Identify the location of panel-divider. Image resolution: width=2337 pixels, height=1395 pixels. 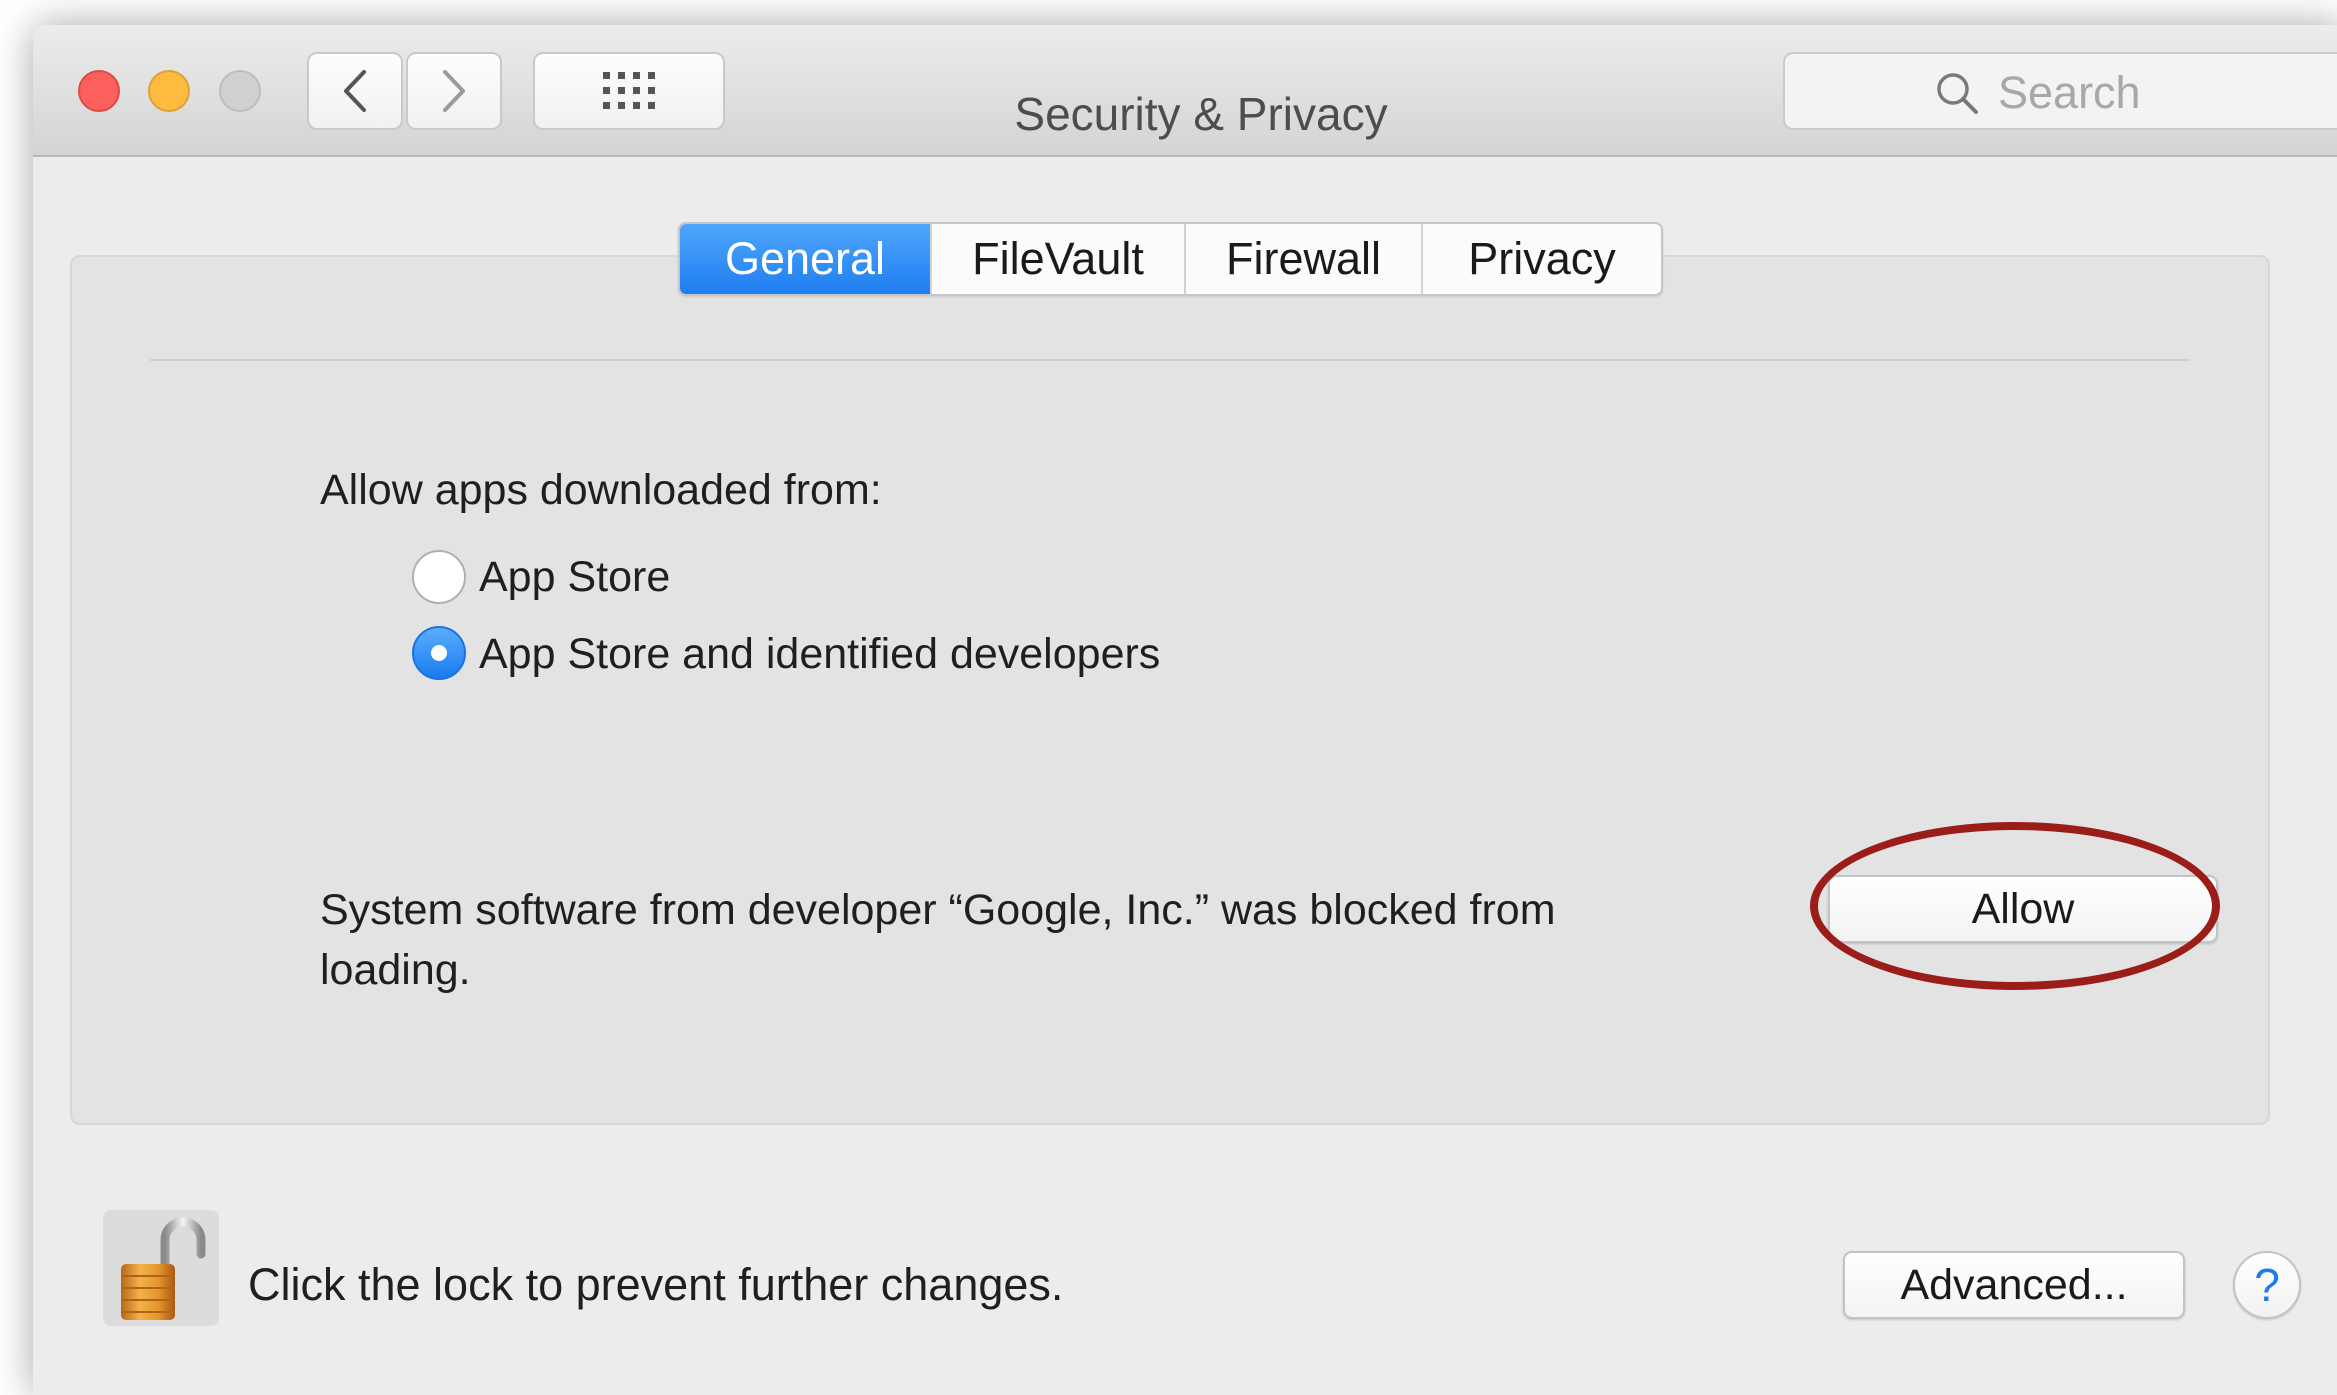
(1170, 360).